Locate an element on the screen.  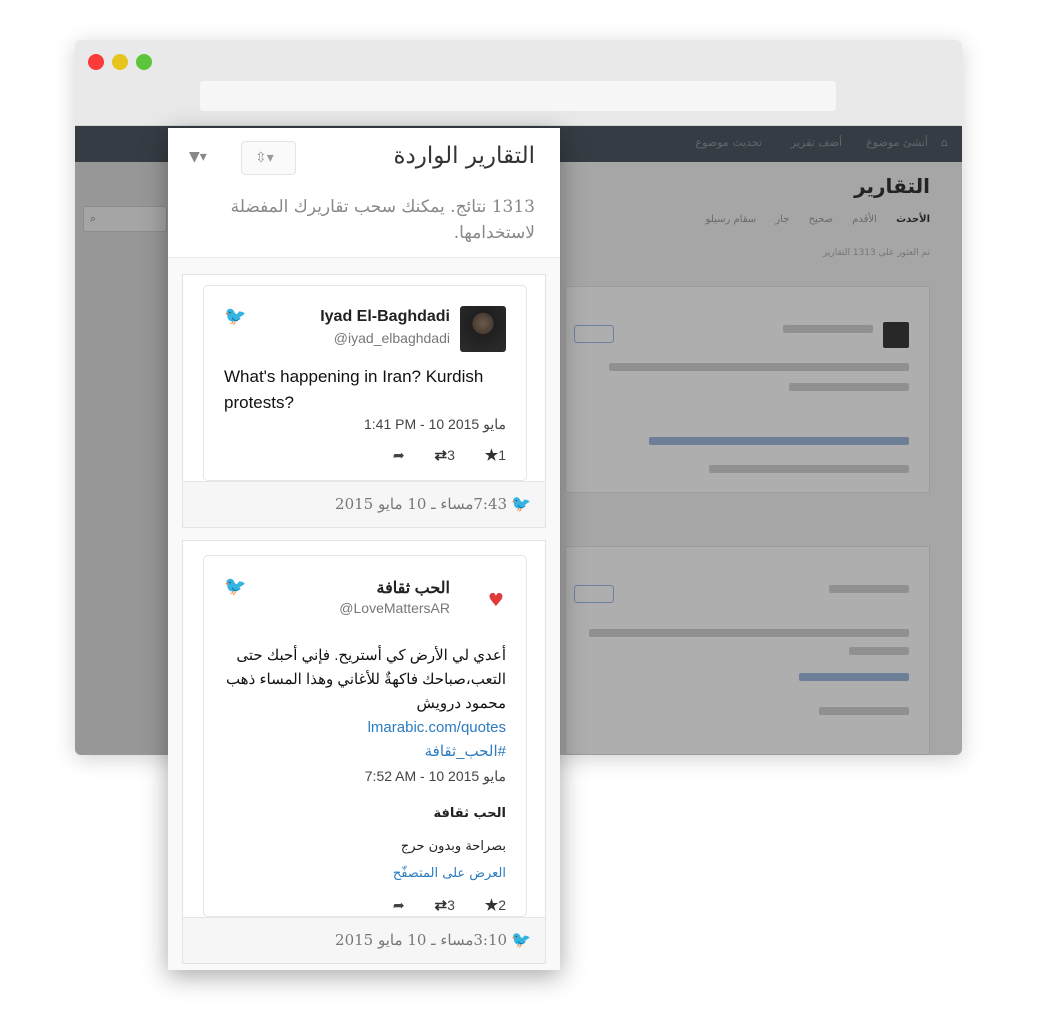
browser-titlebar is located at coordinates (518, 83).